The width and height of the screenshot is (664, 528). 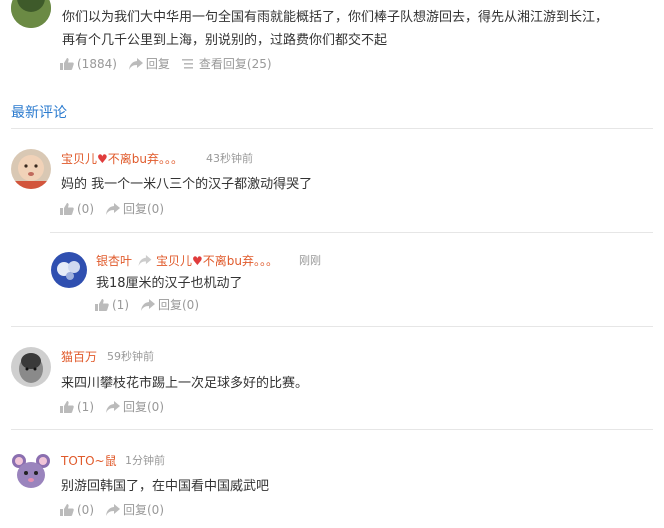 I want to click on actions-nested-reply: (1) 回复(0), so click(x=147, y=305).